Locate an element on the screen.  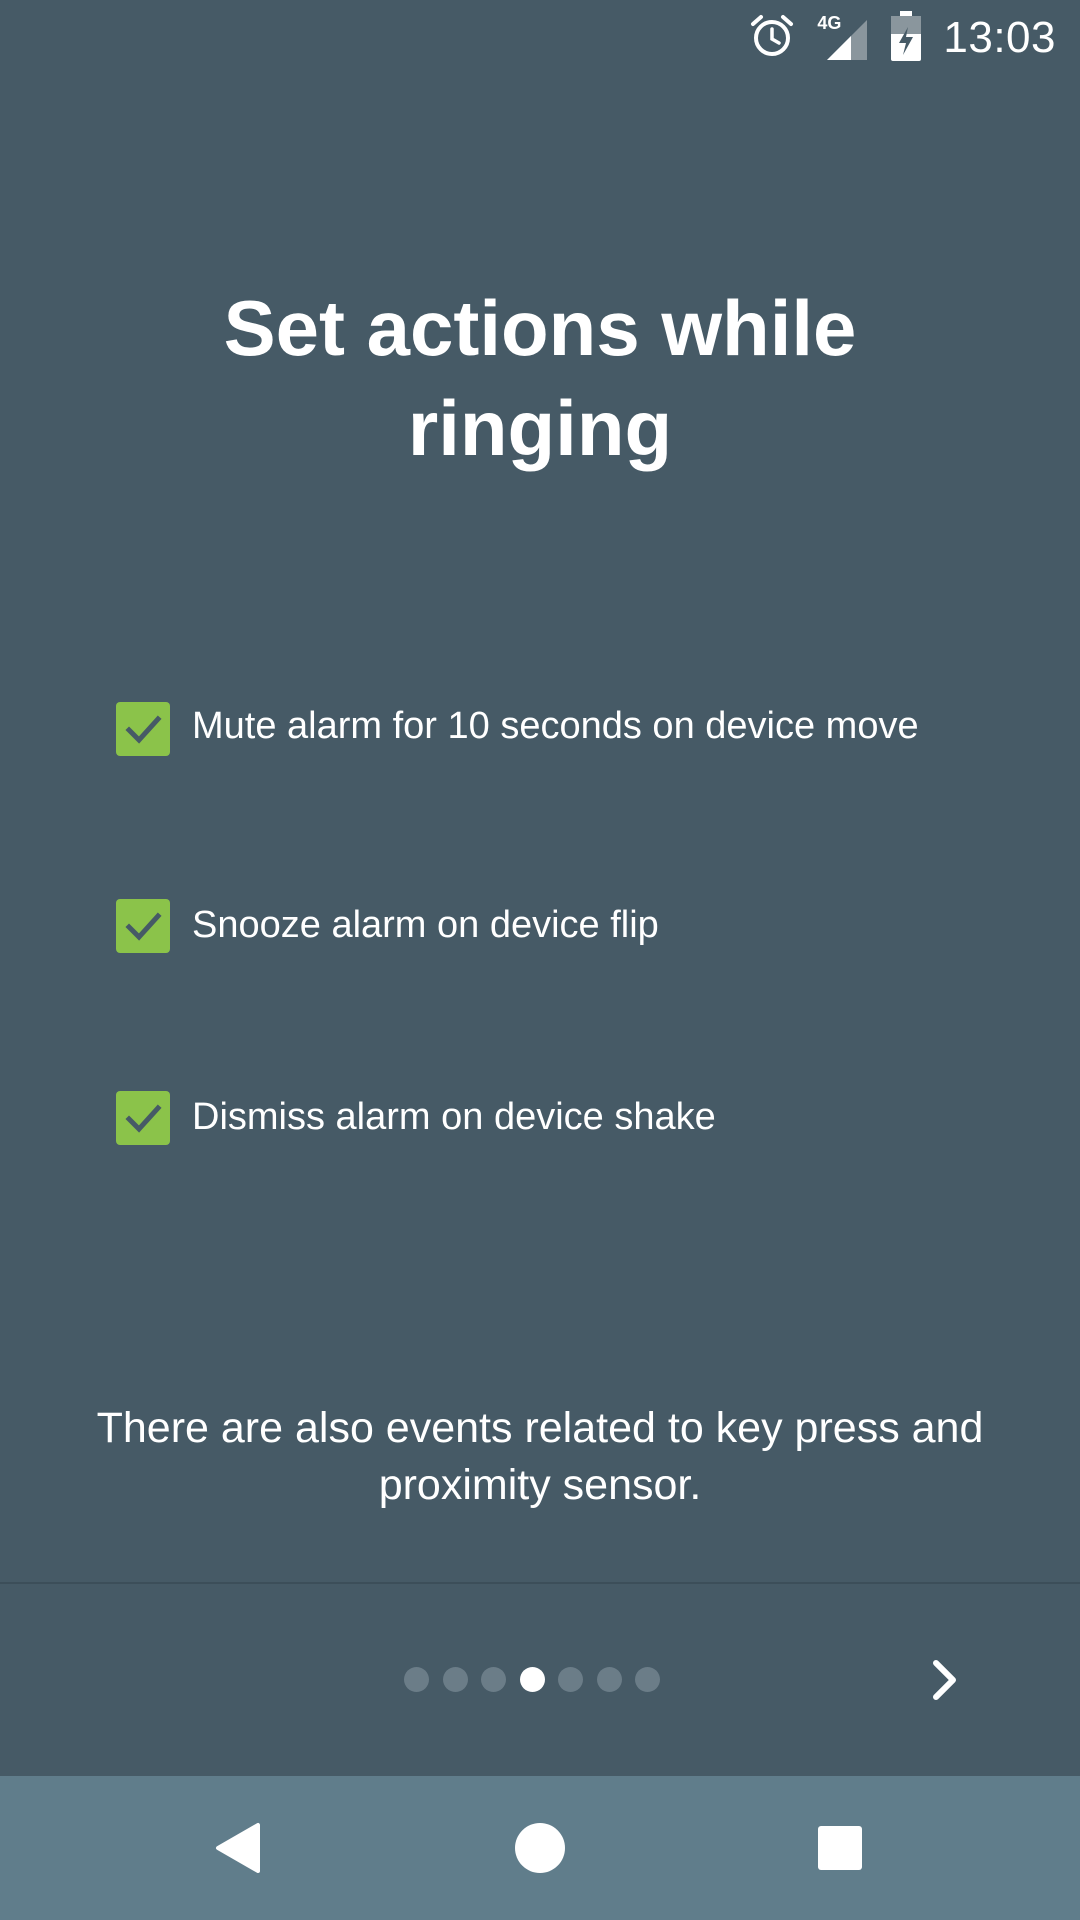
alarm-clock-icon is located at coordinates (772, 38).